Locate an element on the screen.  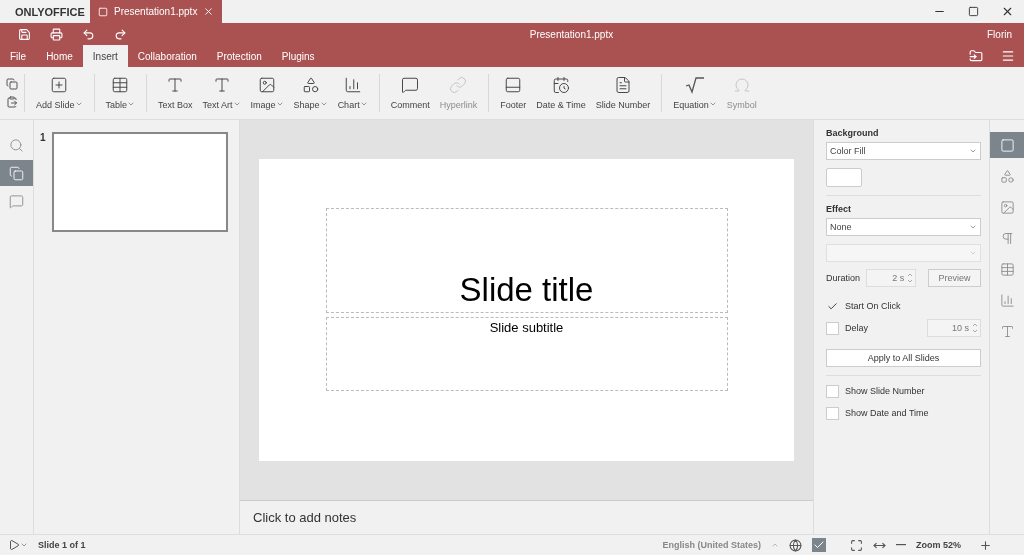
chart-icon is located at coordinates (352, 85).